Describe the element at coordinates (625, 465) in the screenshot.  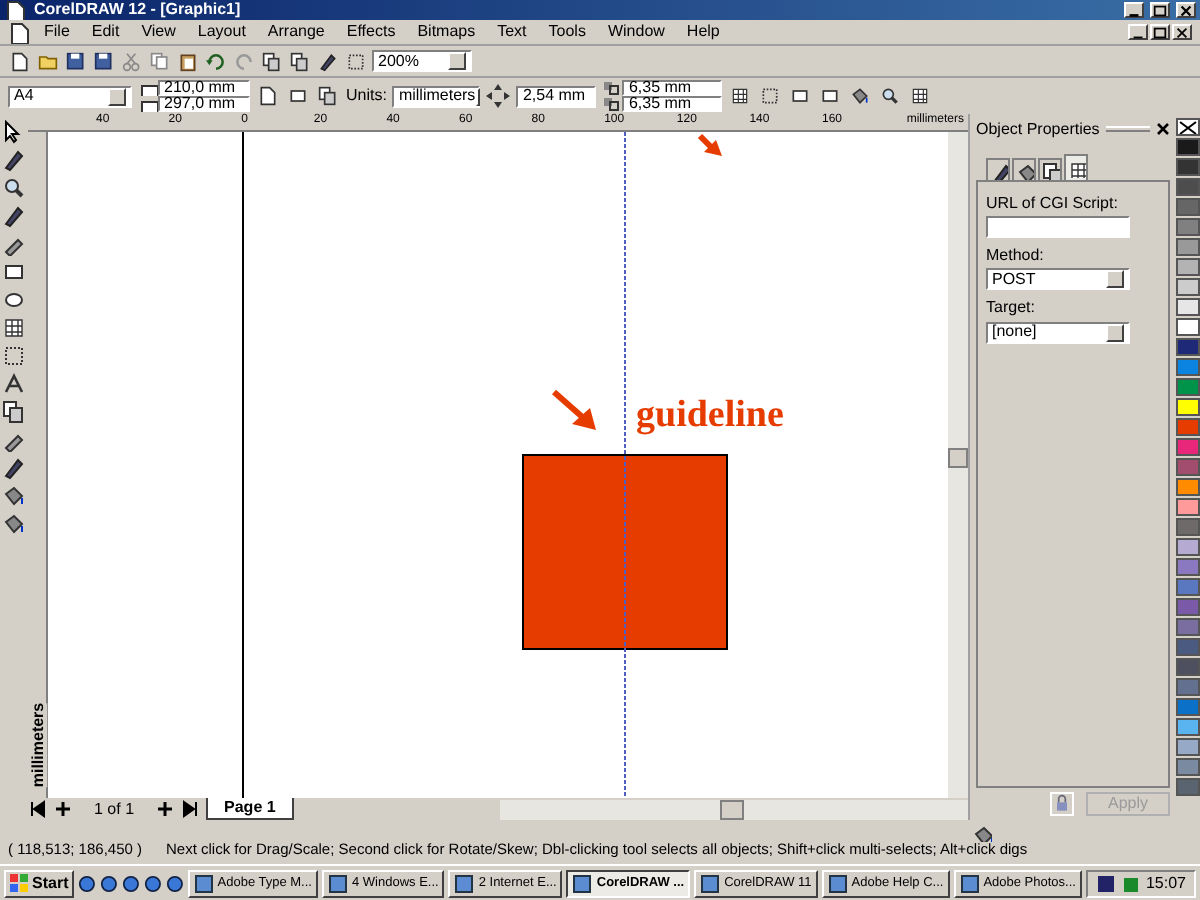
I see `guideline` at that location.